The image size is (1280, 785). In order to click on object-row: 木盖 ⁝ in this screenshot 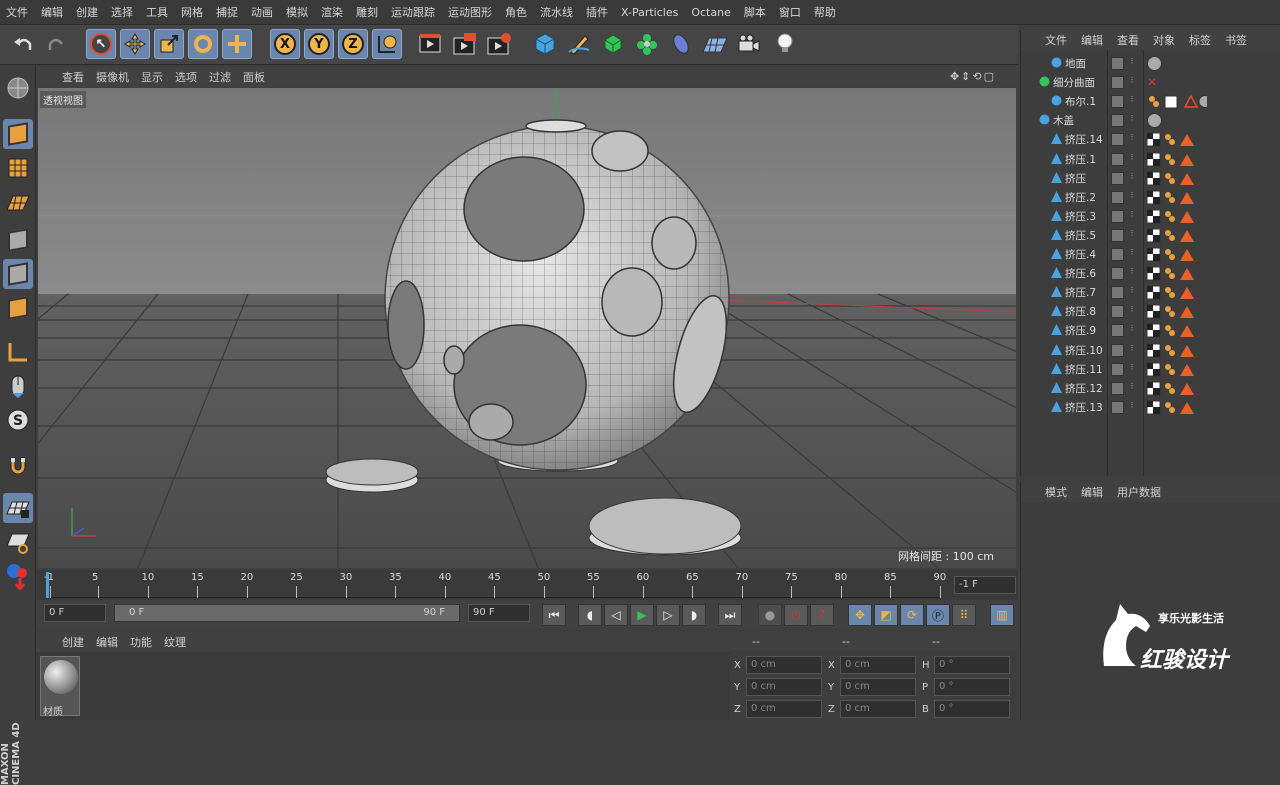, I will do `click(1150, 120)`.